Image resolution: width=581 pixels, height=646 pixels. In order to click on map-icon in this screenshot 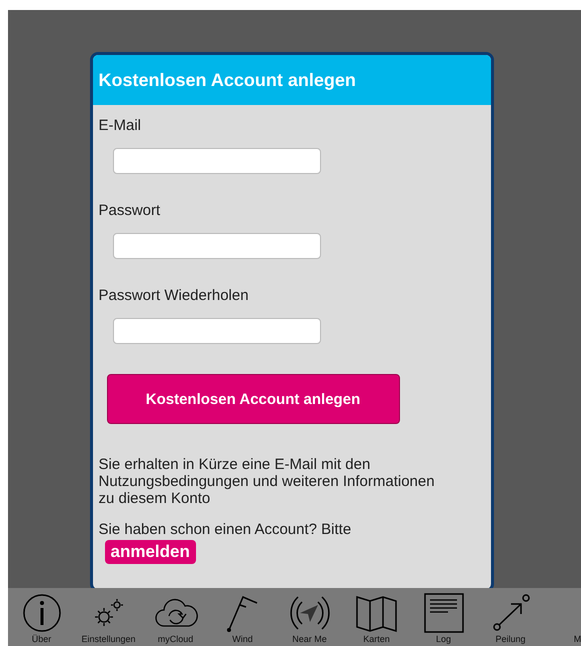, I will do `click(377, 613)`.